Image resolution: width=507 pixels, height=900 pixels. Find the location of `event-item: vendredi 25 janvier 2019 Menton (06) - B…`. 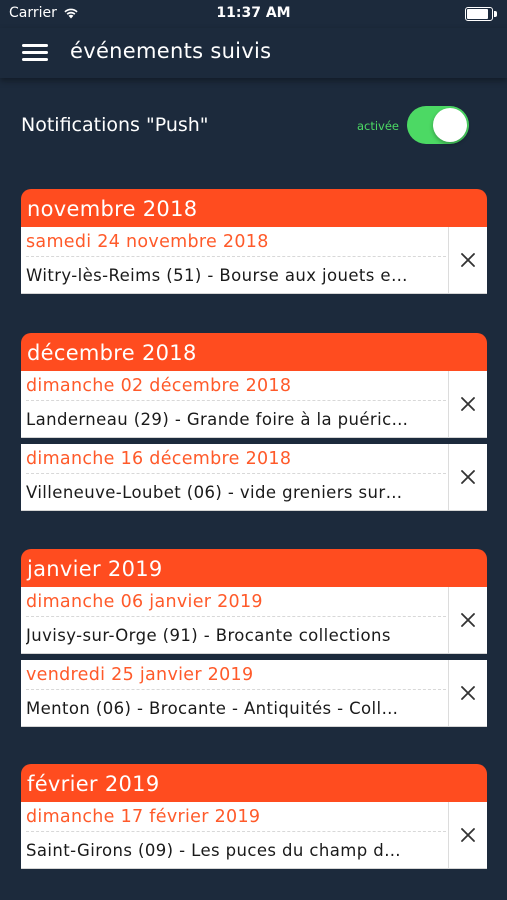

event-item: vendredi 25 janvier 2019 Menton (06) - B… is located at coordinates (235, 693).